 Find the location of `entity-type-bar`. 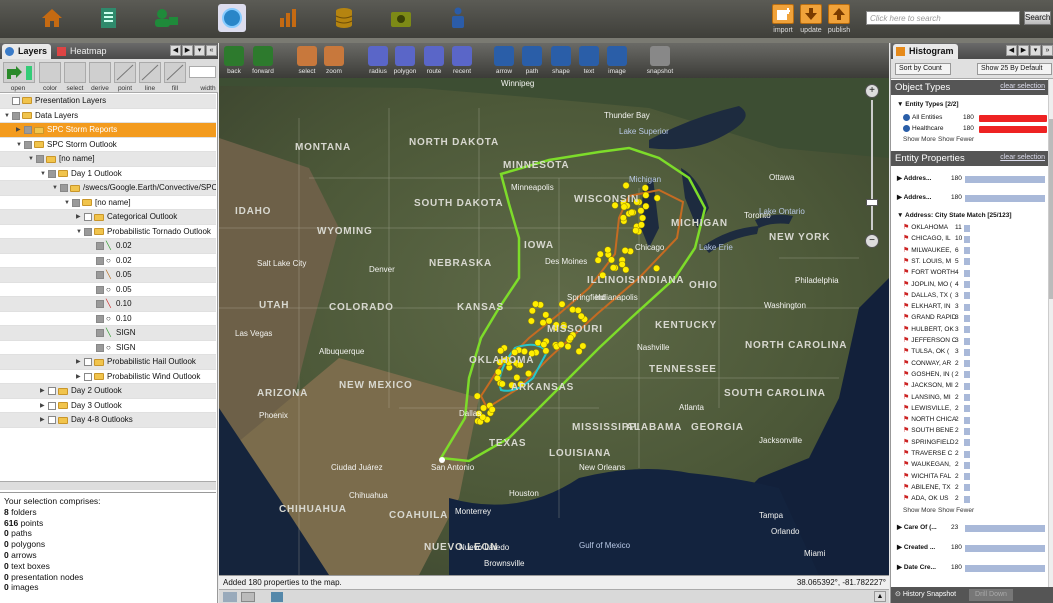

entity-type-bar is located at coordinates (1013, 118).